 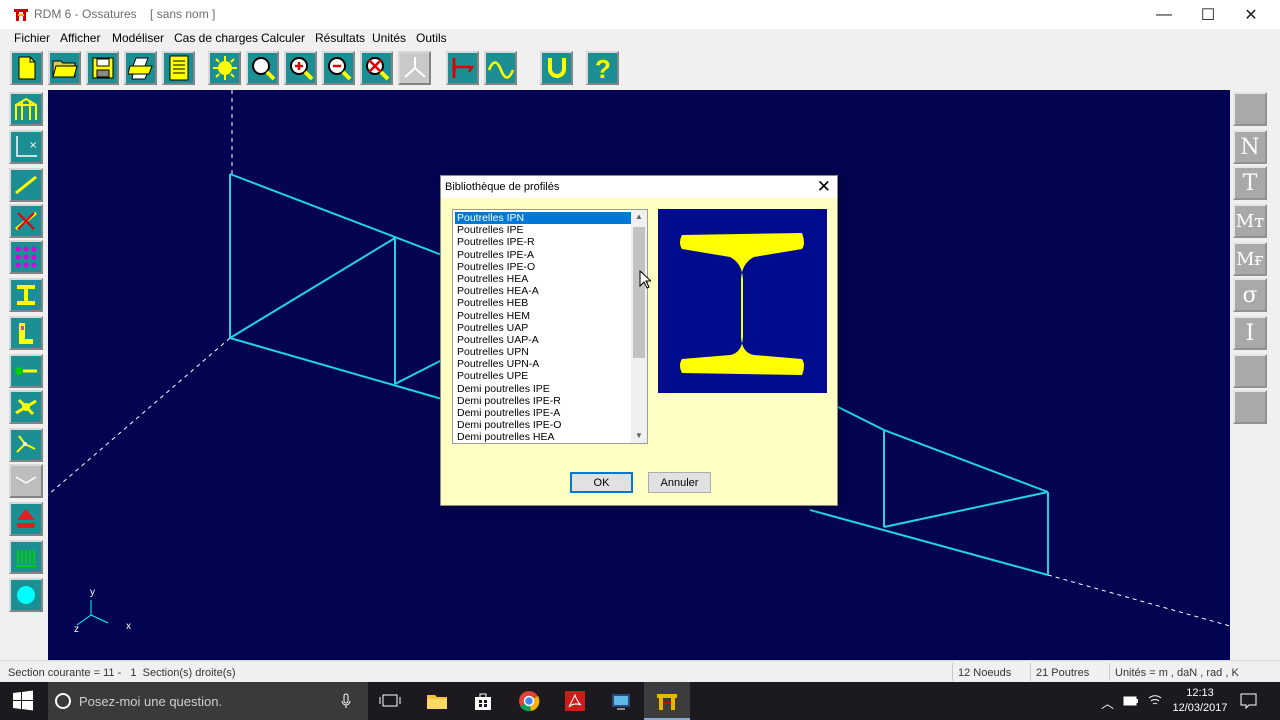 What do you see at coordinates (26, 445) in the screenshot?
I see `node-move-button` at bounding box center [26, 445].